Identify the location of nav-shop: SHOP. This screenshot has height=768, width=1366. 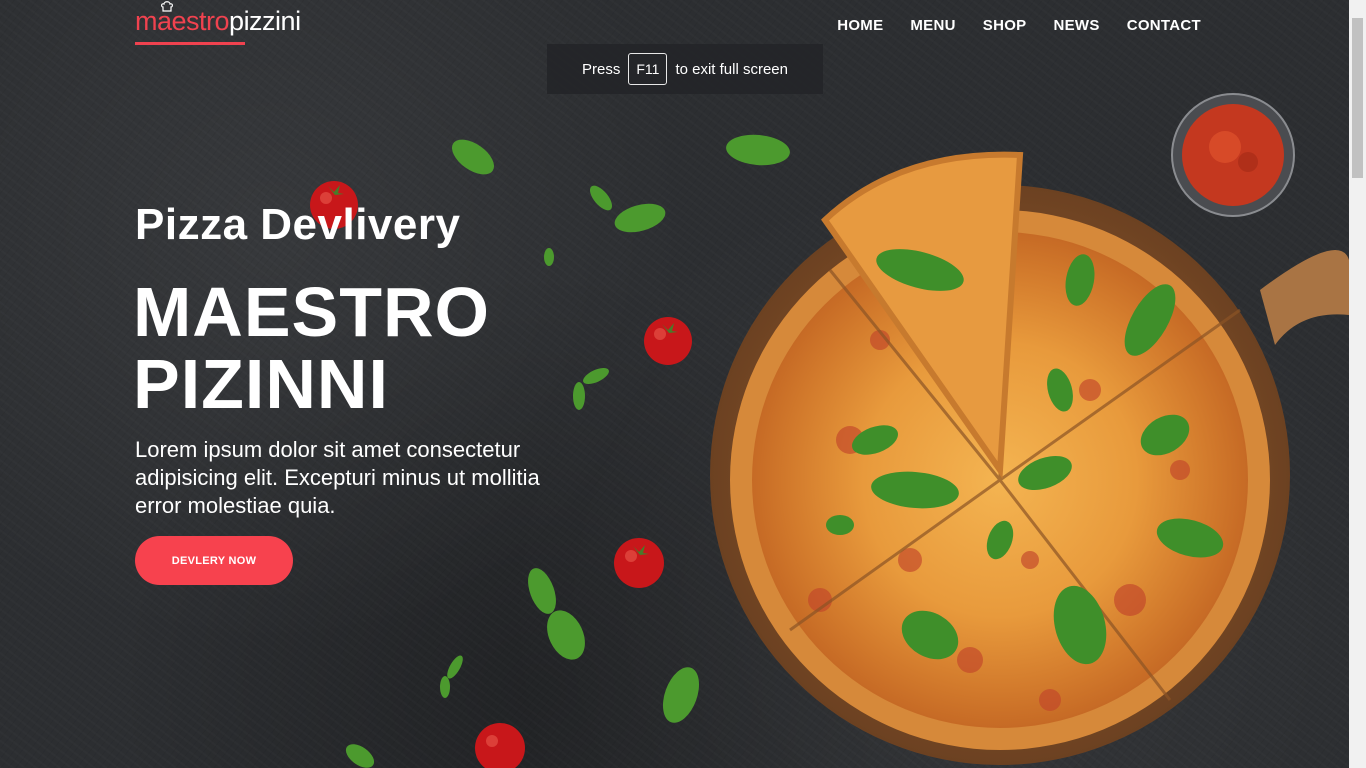
(1005, 25).